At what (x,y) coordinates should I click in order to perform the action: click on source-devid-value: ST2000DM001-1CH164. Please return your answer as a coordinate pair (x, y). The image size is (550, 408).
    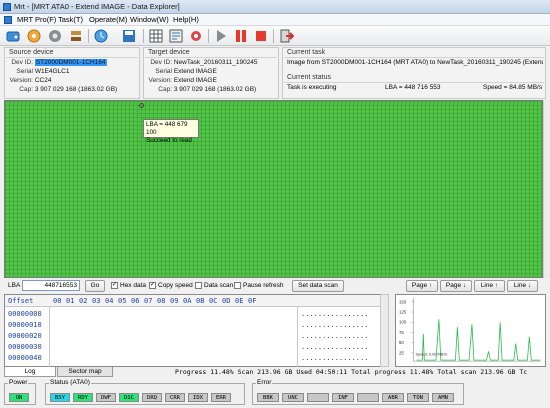
    Looking at the image, I should click on (70, 62).